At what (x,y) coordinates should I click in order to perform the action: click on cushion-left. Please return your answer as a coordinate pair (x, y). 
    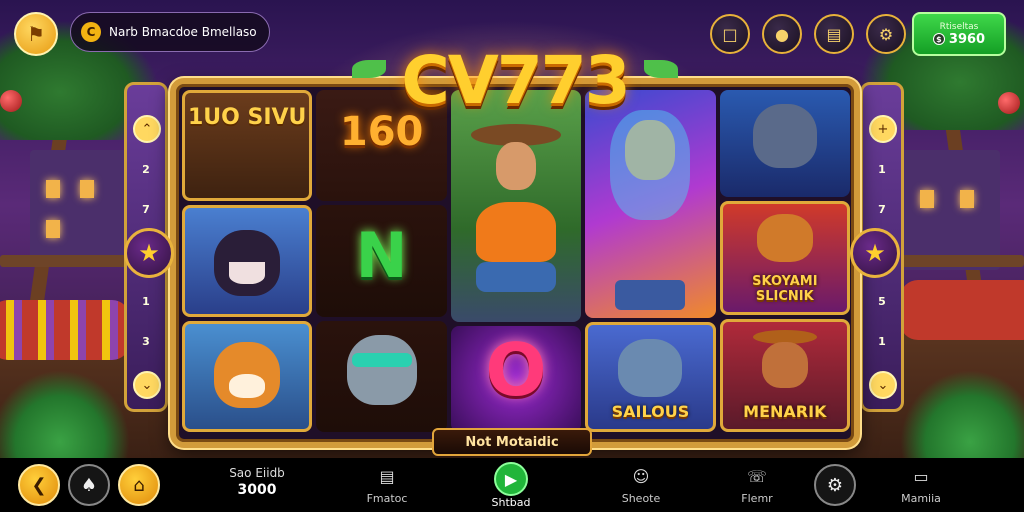
    Looking at the image, I should click on (65, 330).